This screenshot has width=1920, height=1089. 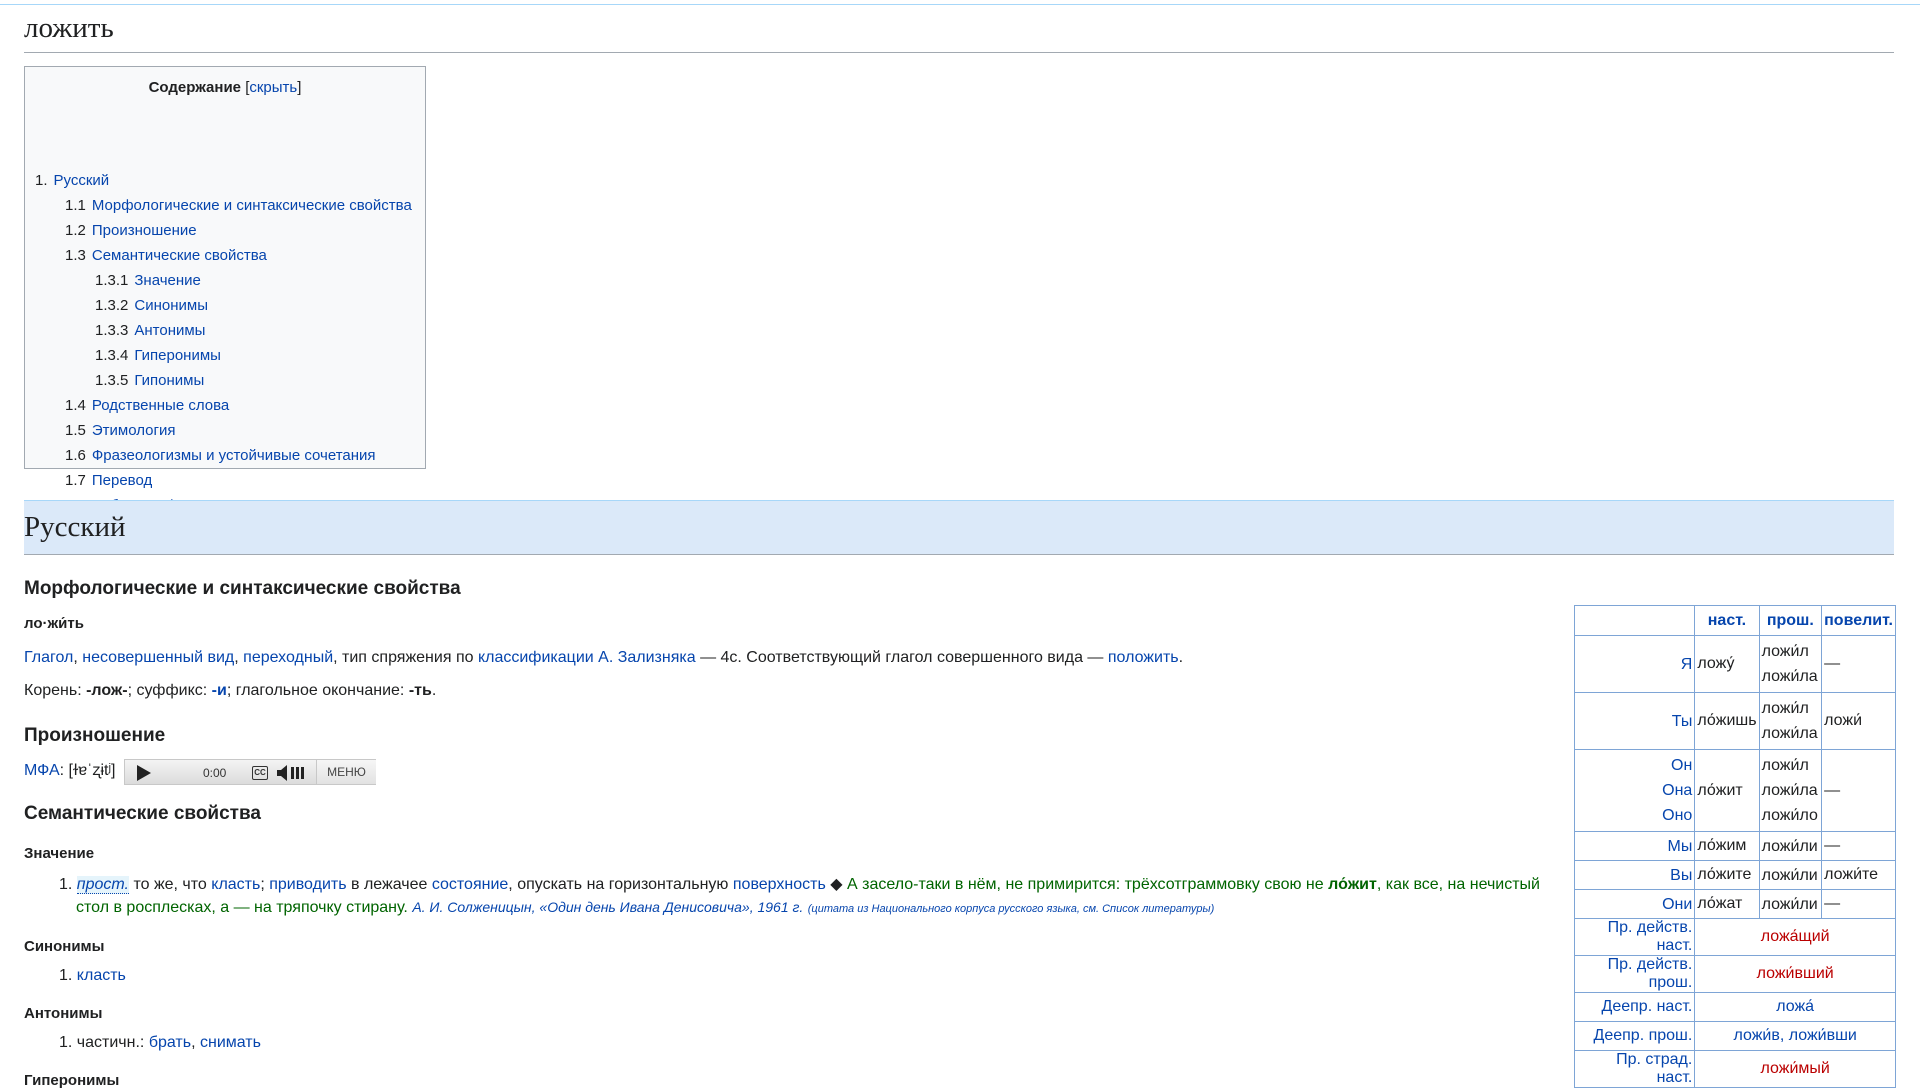 What do you see at coordinates (158, 657) in the screenshot?
I see `aspect-link: несовершенный вид` at bounding box center [158, 657].